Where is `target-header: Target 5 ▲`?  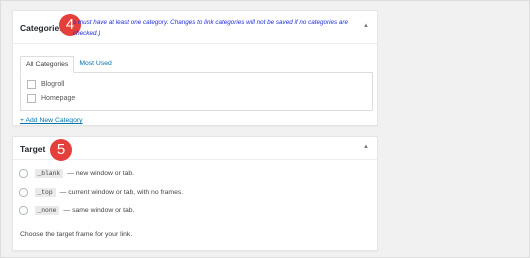
target-header: Target 5 ▲ is located at coordinates (195, 149).